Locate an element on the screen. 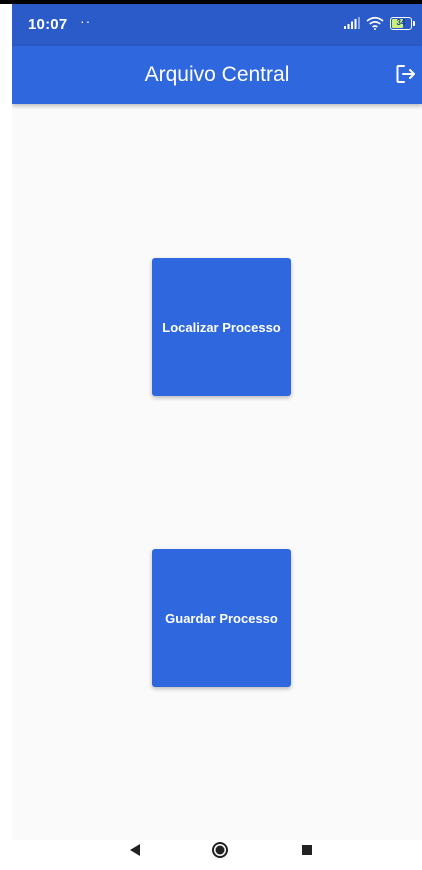 This screenshot has width=422, height=870. battery-level: 34 is located at coordinates (401, 22).